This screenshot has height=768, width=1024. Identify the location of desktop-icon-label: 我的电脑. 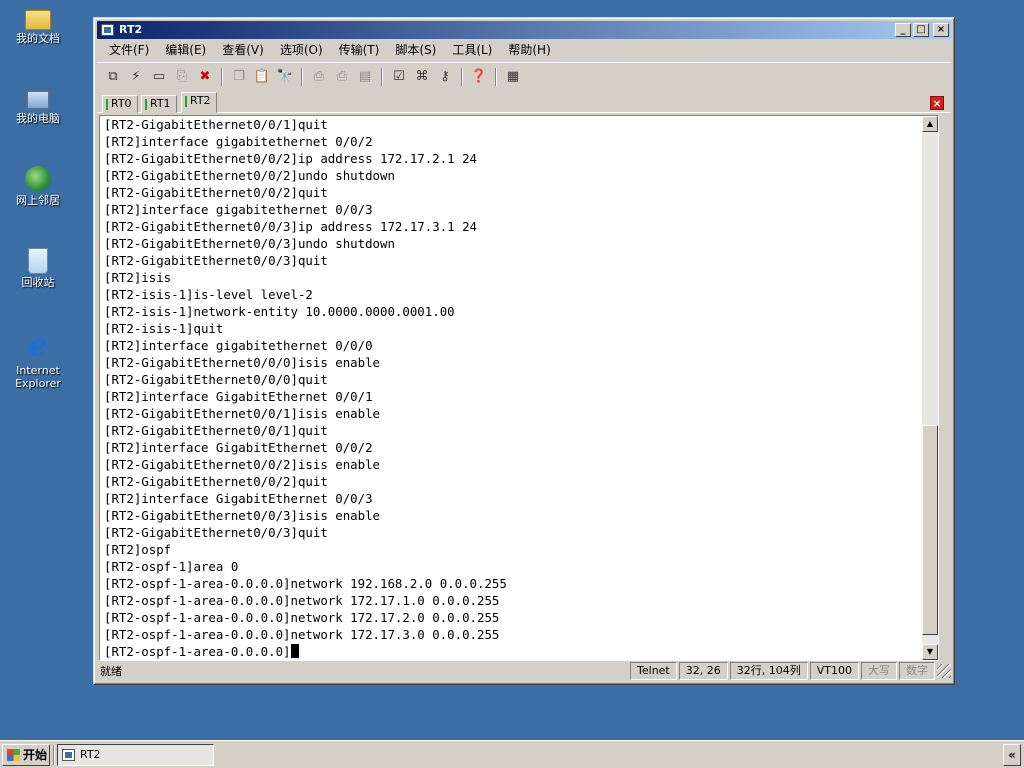
(38, 118).